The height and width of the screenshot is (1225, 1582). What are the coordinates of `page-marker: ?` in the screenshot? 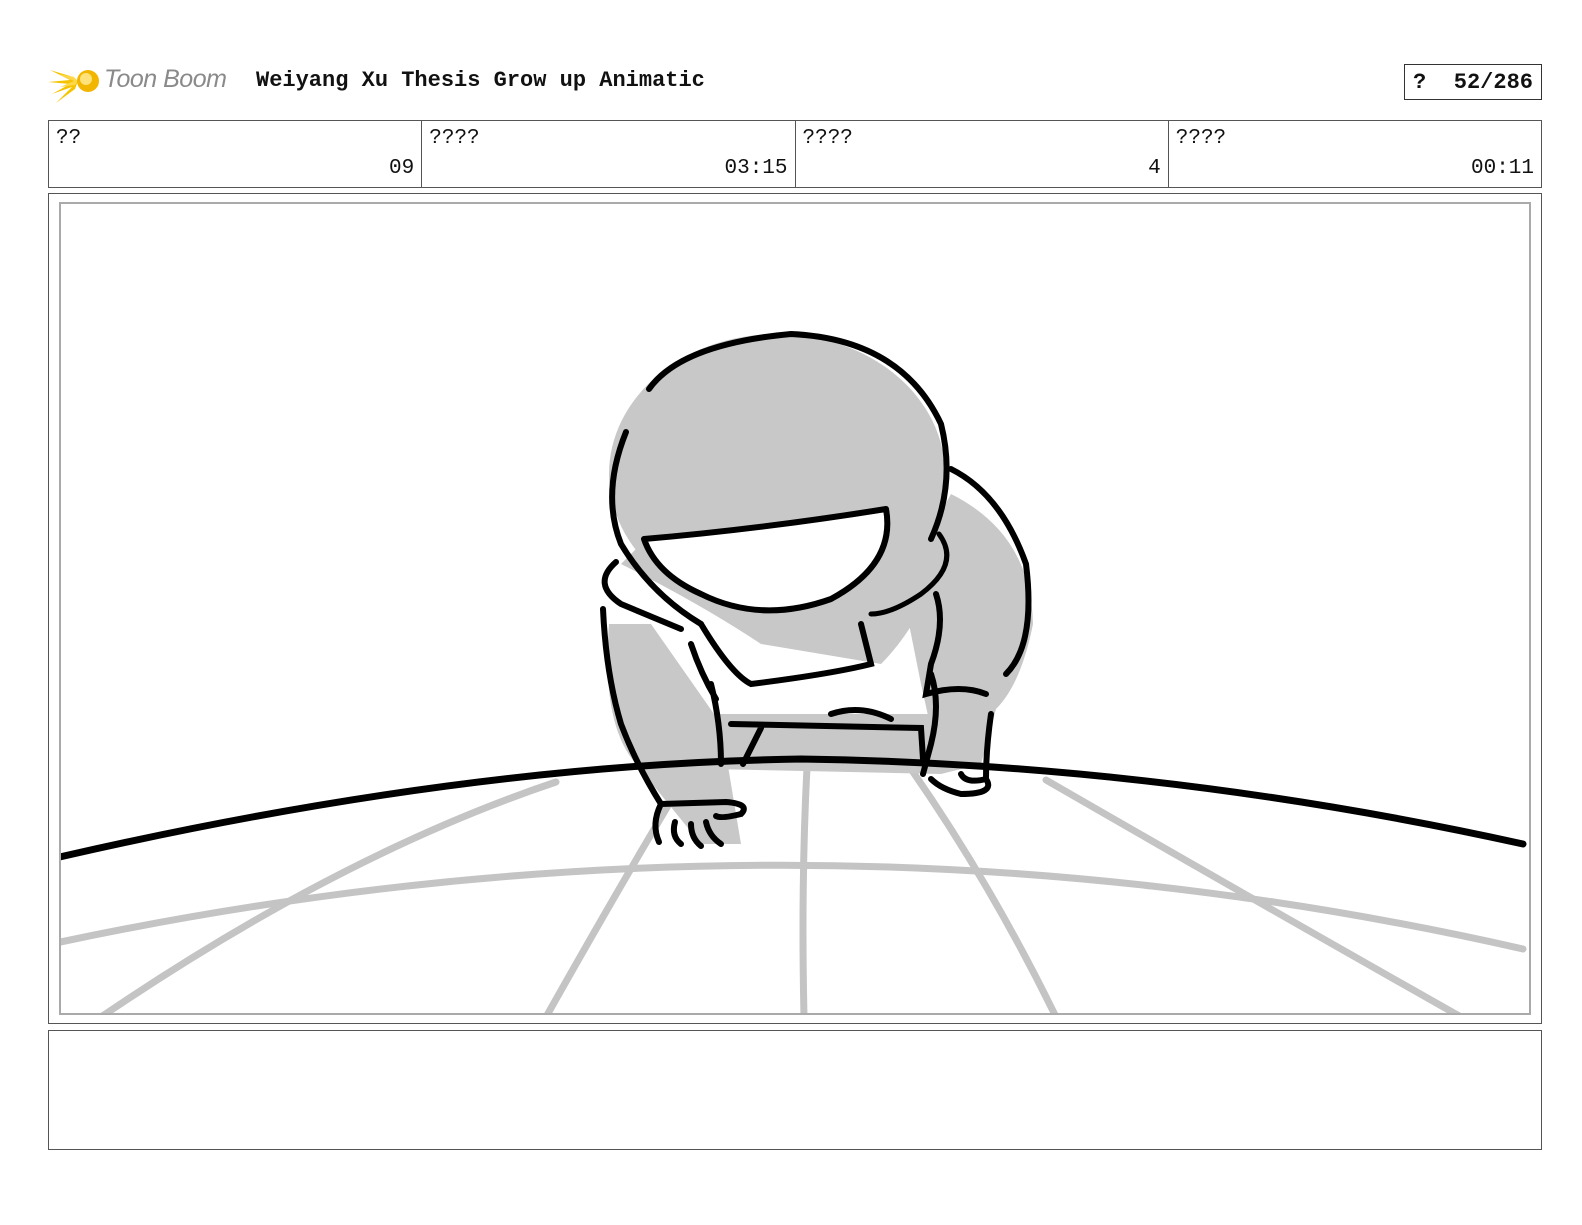 It's located at (1420, 82).